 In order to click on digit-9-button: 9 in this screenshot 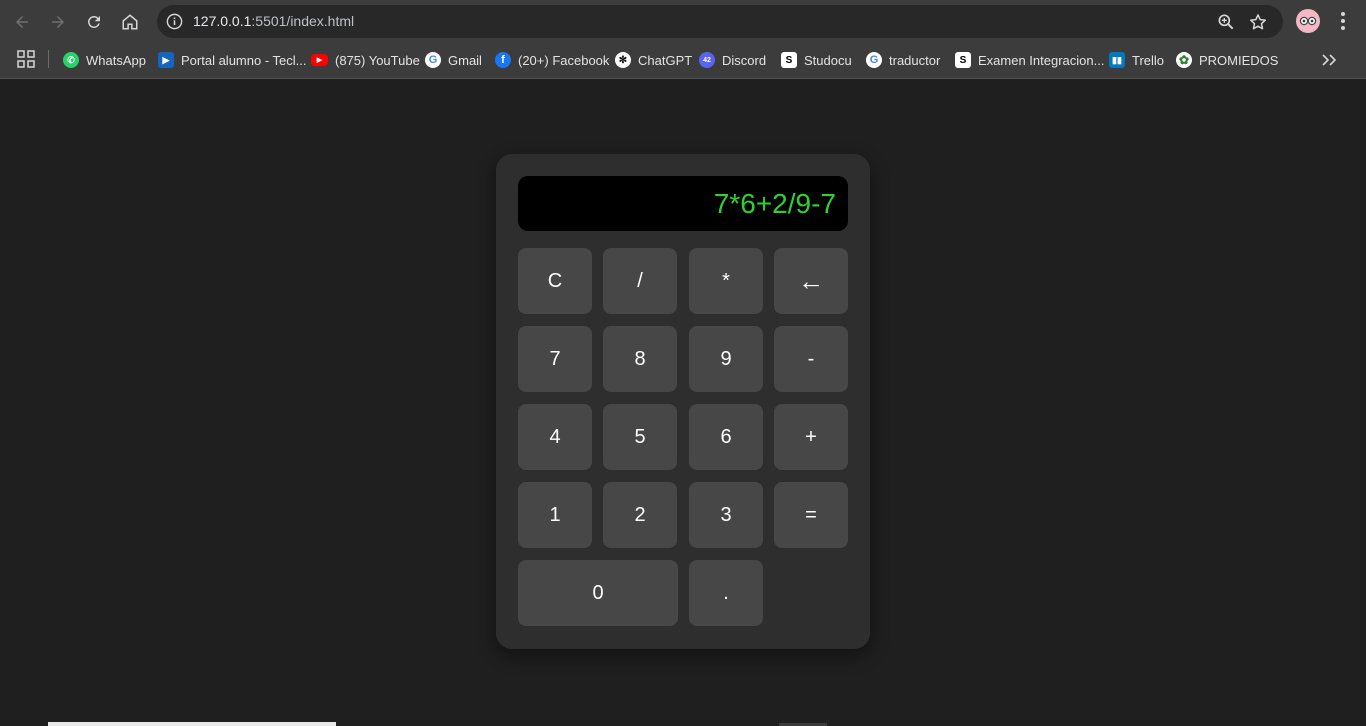, I will do `click(726, 359)`.